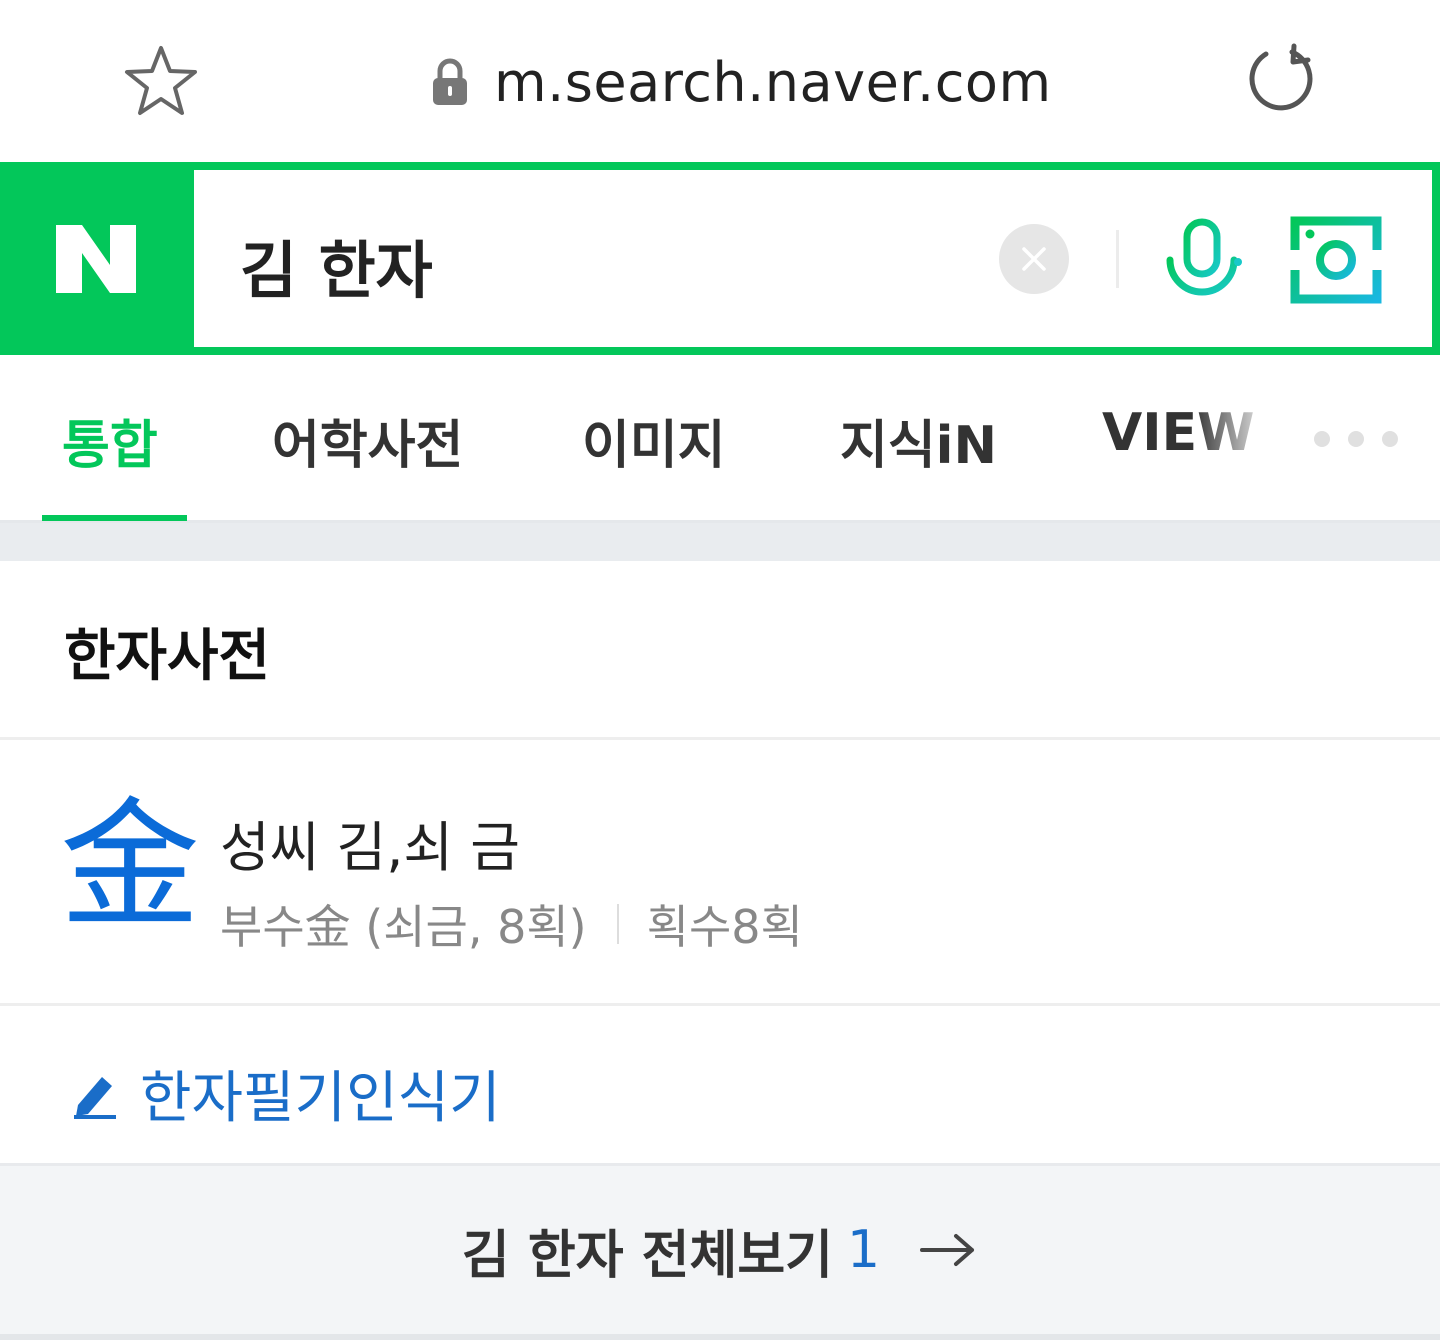 This screenshot has height=1340, width=1440. Describe the element at coordinates (918, 440) in the screenshot. I see `tab-knowledge-in: 지식iN` at that location.